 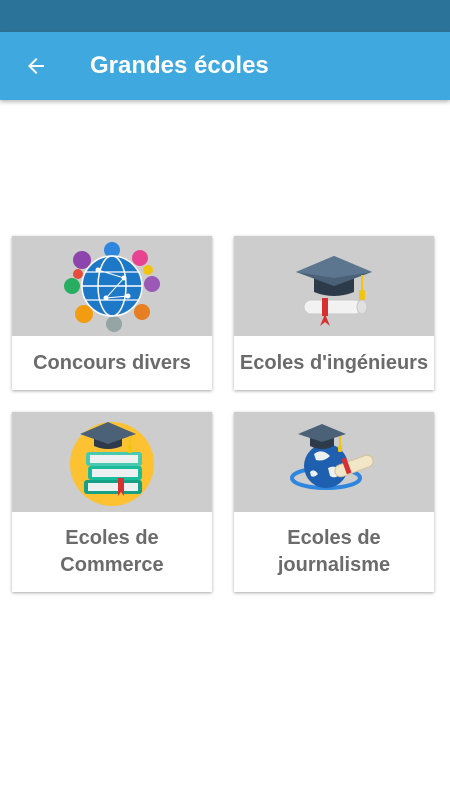 I want to click on books-cap-icon, so click(x=112, y=464).